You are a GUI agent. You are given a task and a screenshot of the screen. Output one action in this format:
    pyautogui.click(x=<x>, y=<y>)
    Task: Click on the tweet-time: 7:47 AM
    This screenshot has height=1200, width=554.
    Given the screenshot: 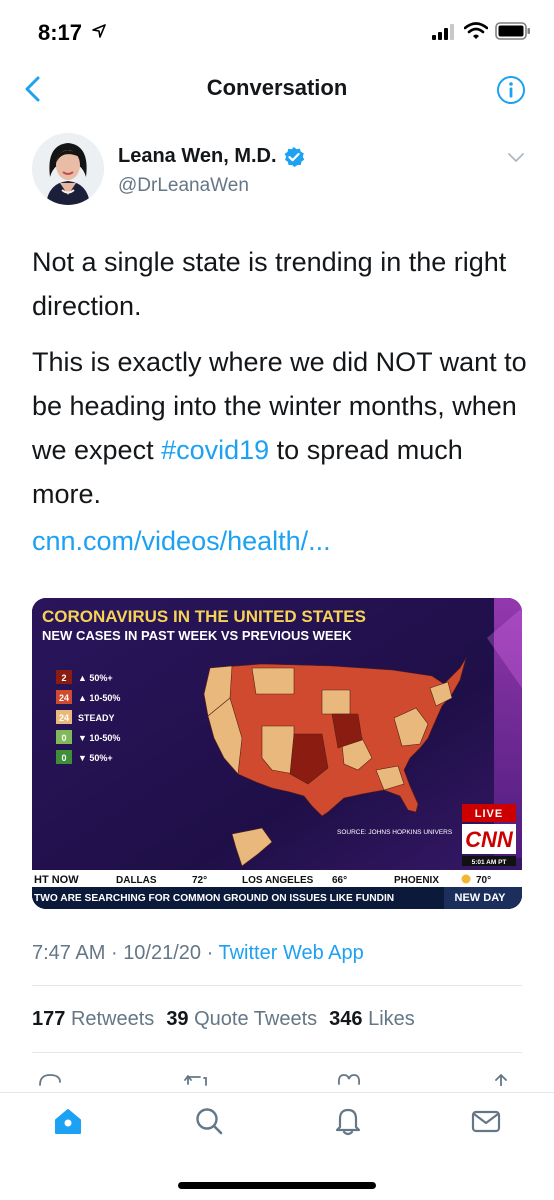 What is the action you would take?
    pyautogui.click(x=69, y=953)
    